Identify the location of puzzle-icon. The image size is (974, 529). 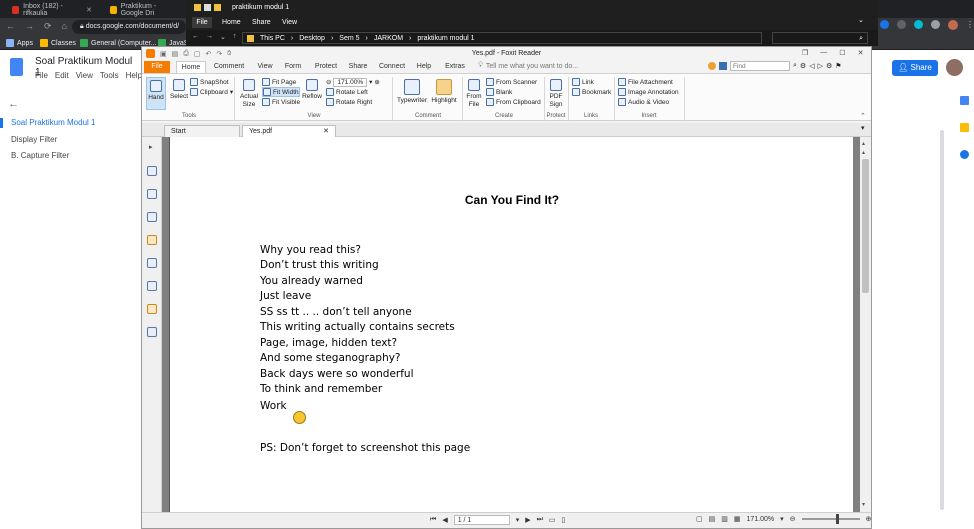
(935, 24).